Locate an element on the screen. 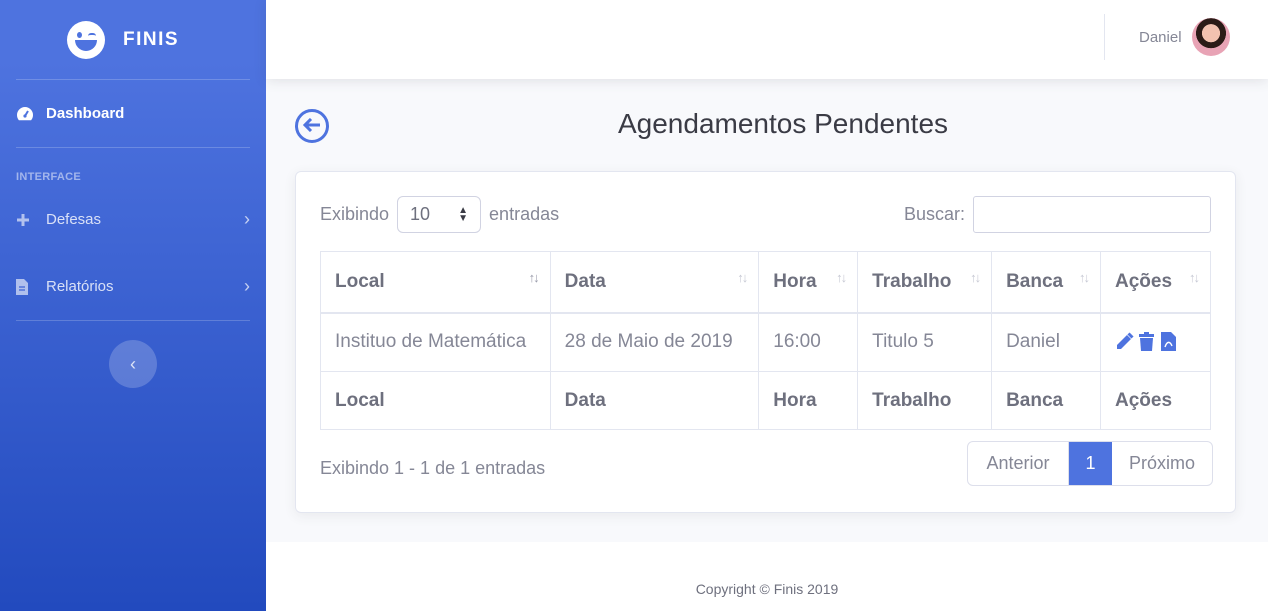 Image resolution: width=1268 pixels, height=611 pixels. page-title: Agendamentos Pendentes is located at coordinates (783, 123).